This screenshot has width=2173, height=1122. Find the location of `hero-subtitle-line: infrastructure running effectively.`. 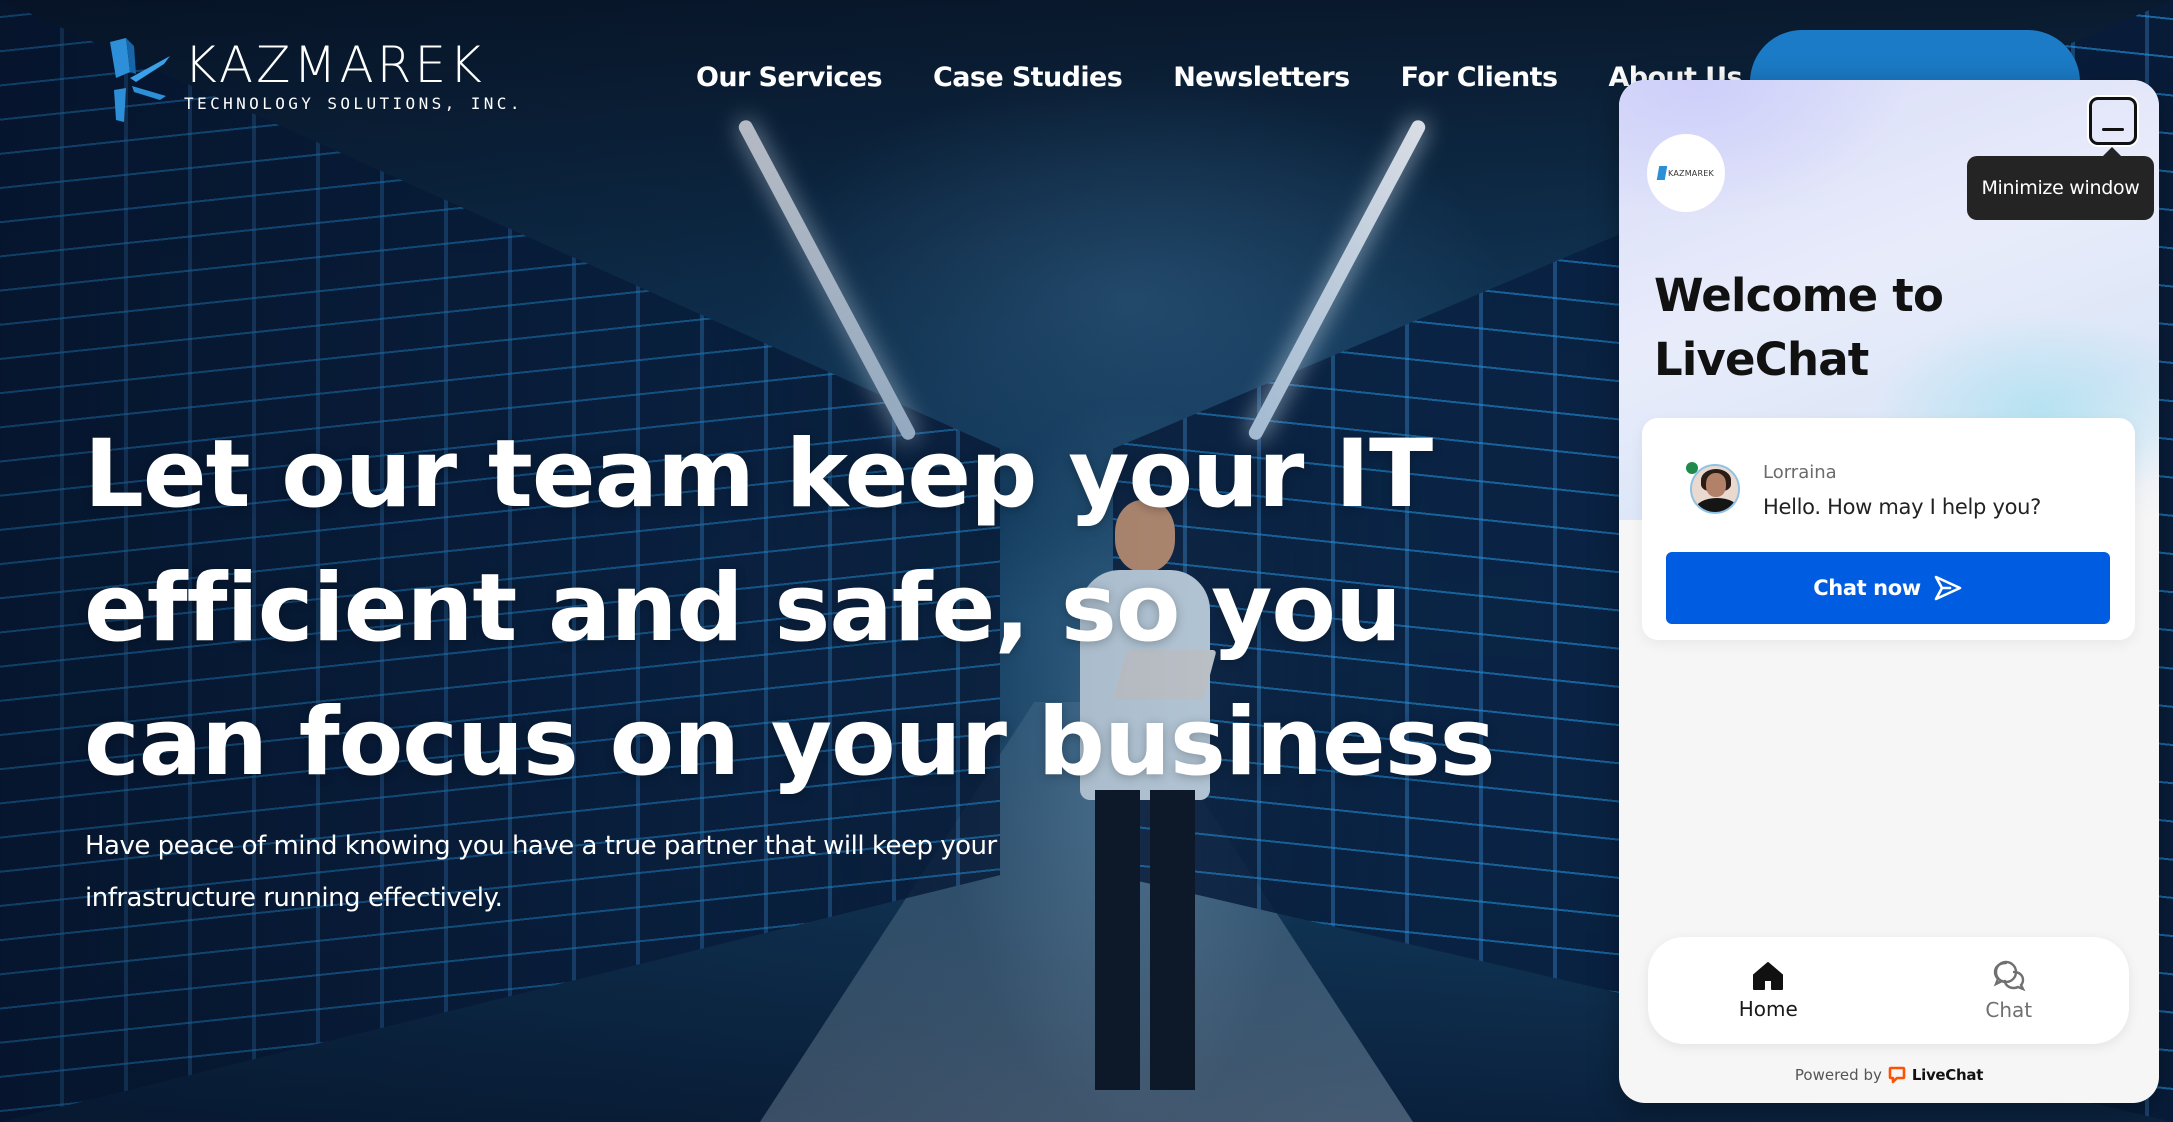

hero-subtitle-line: infrastructure running effectively. is located at coordinates (294, 898).